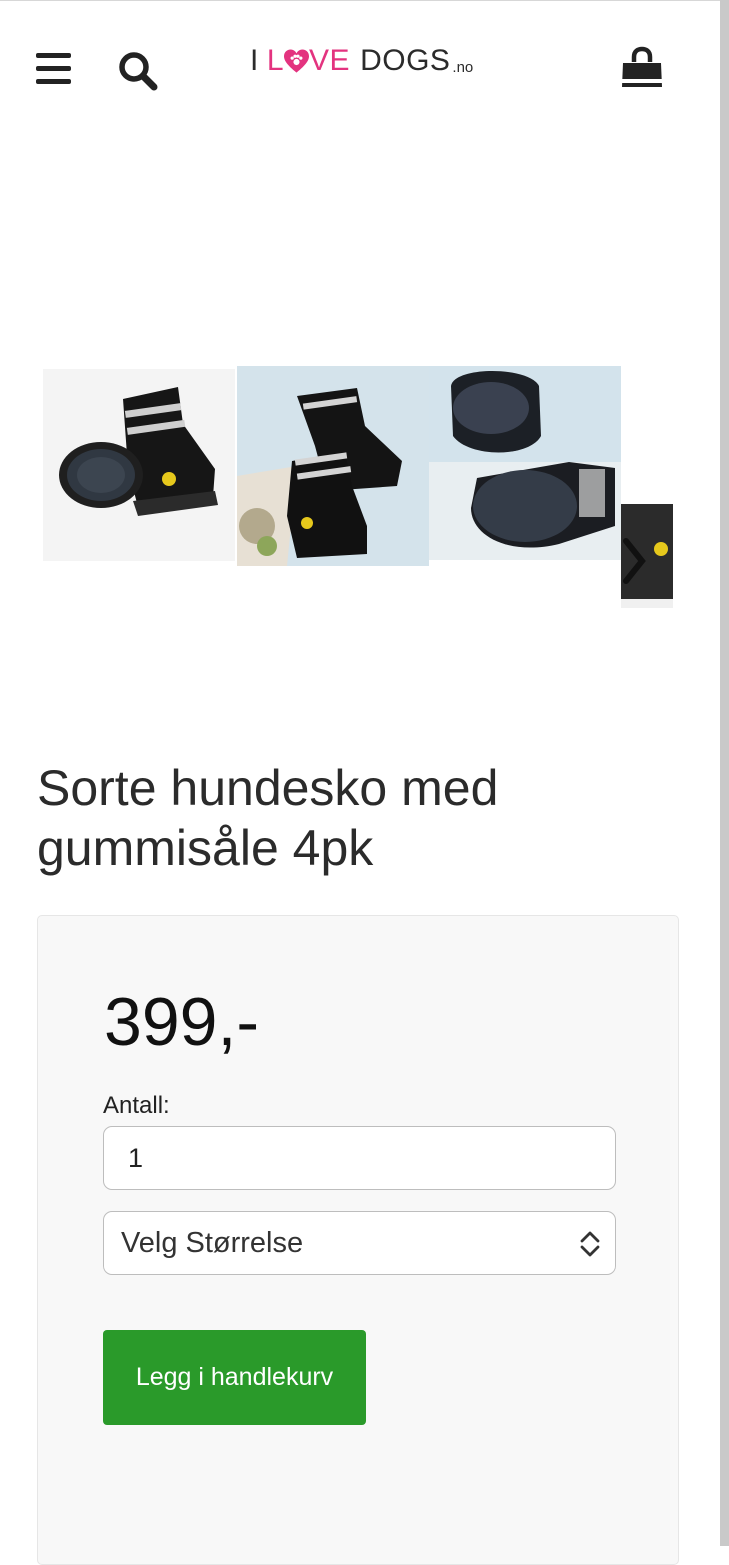 This screenshot has width=729, height=1565. I want to click on logo-letter: L, so click(275, 60).